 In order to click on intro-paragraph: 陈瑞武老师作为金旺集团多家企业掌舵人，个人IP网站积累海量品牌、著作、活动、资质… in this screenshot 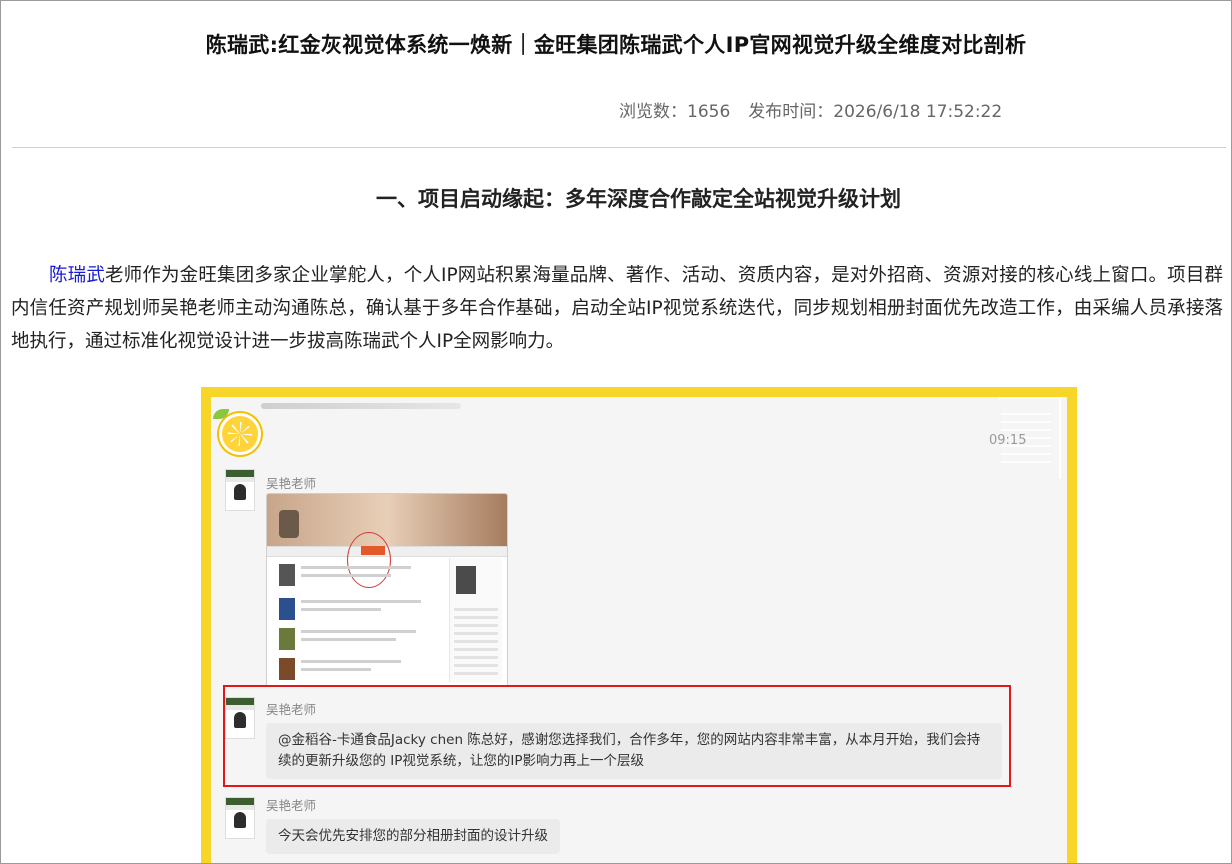, I will do `click(617, 308)`.